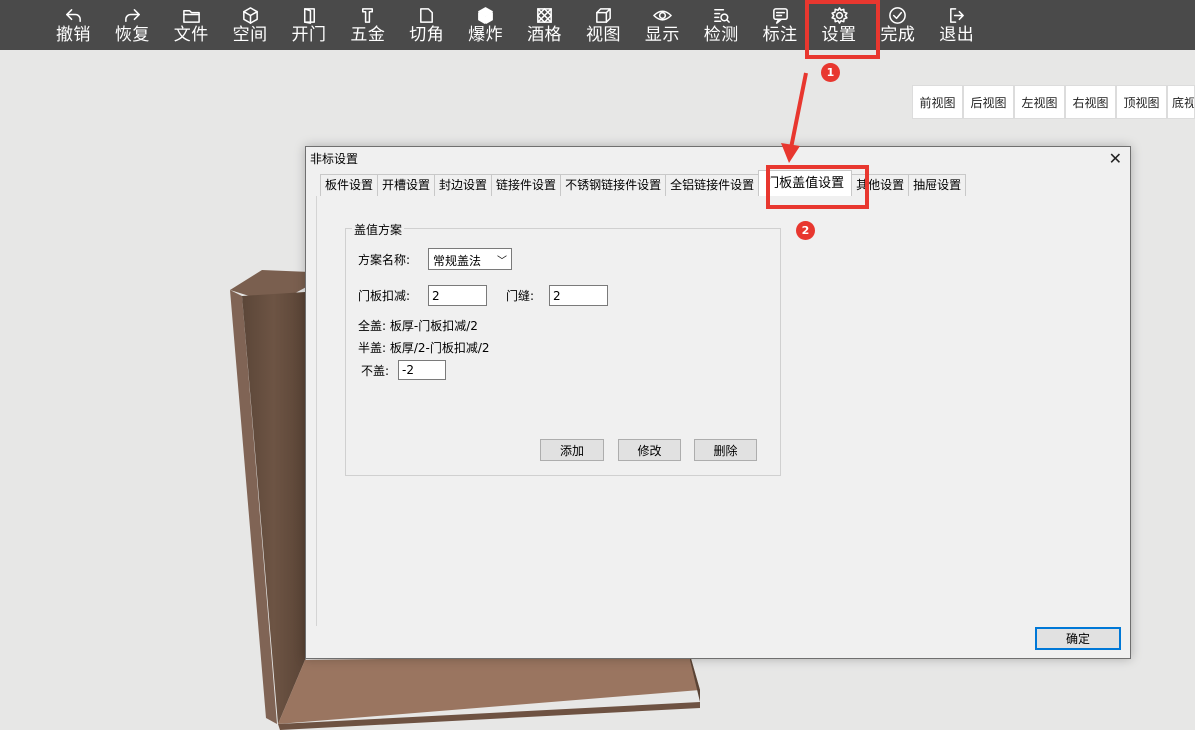  What do you see at coordinates (132, 35) in the screenshot?
I see `toolbar-redo-label: 恢复` at bounding box center [132, 35].